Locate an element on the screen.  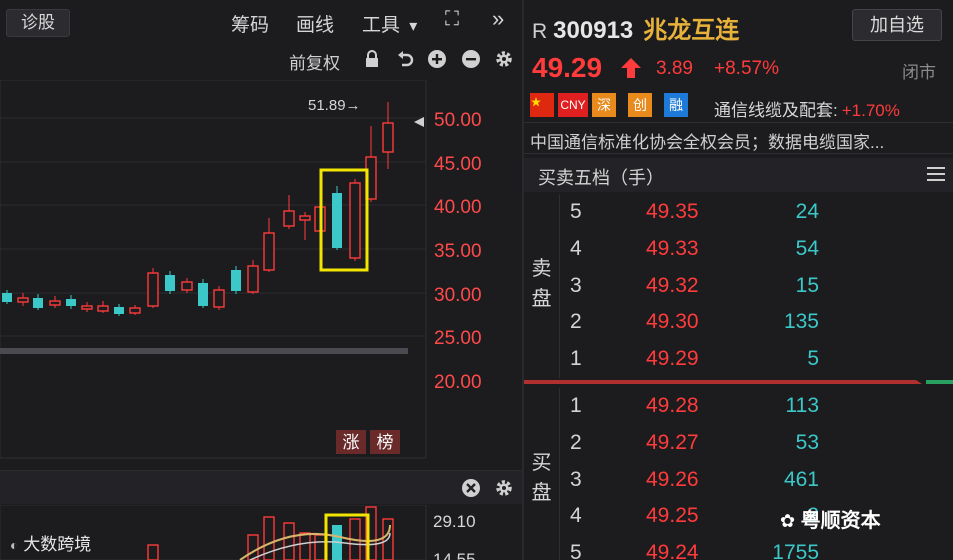
level-volume: 53 is located at coordinates (807, 442).